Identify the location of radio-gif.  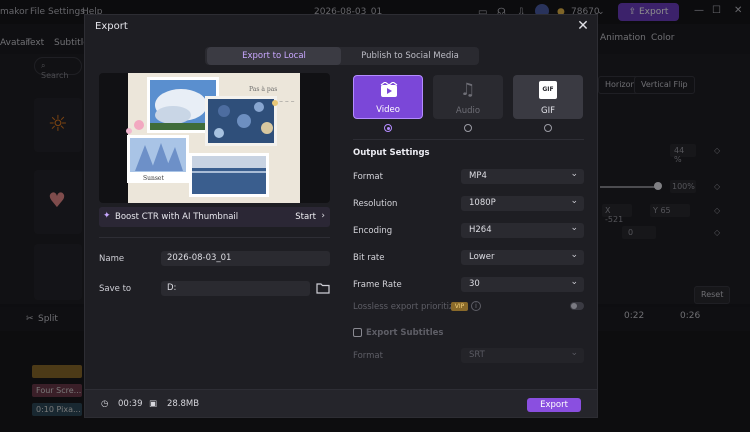
(548, 128).